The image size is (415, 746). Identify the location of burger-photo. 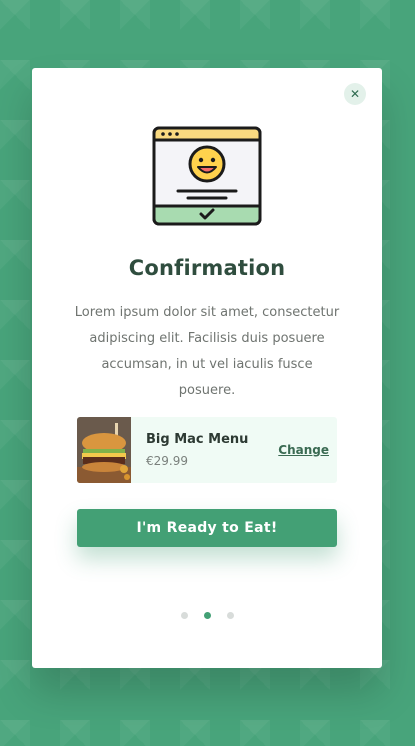
(104, 450).